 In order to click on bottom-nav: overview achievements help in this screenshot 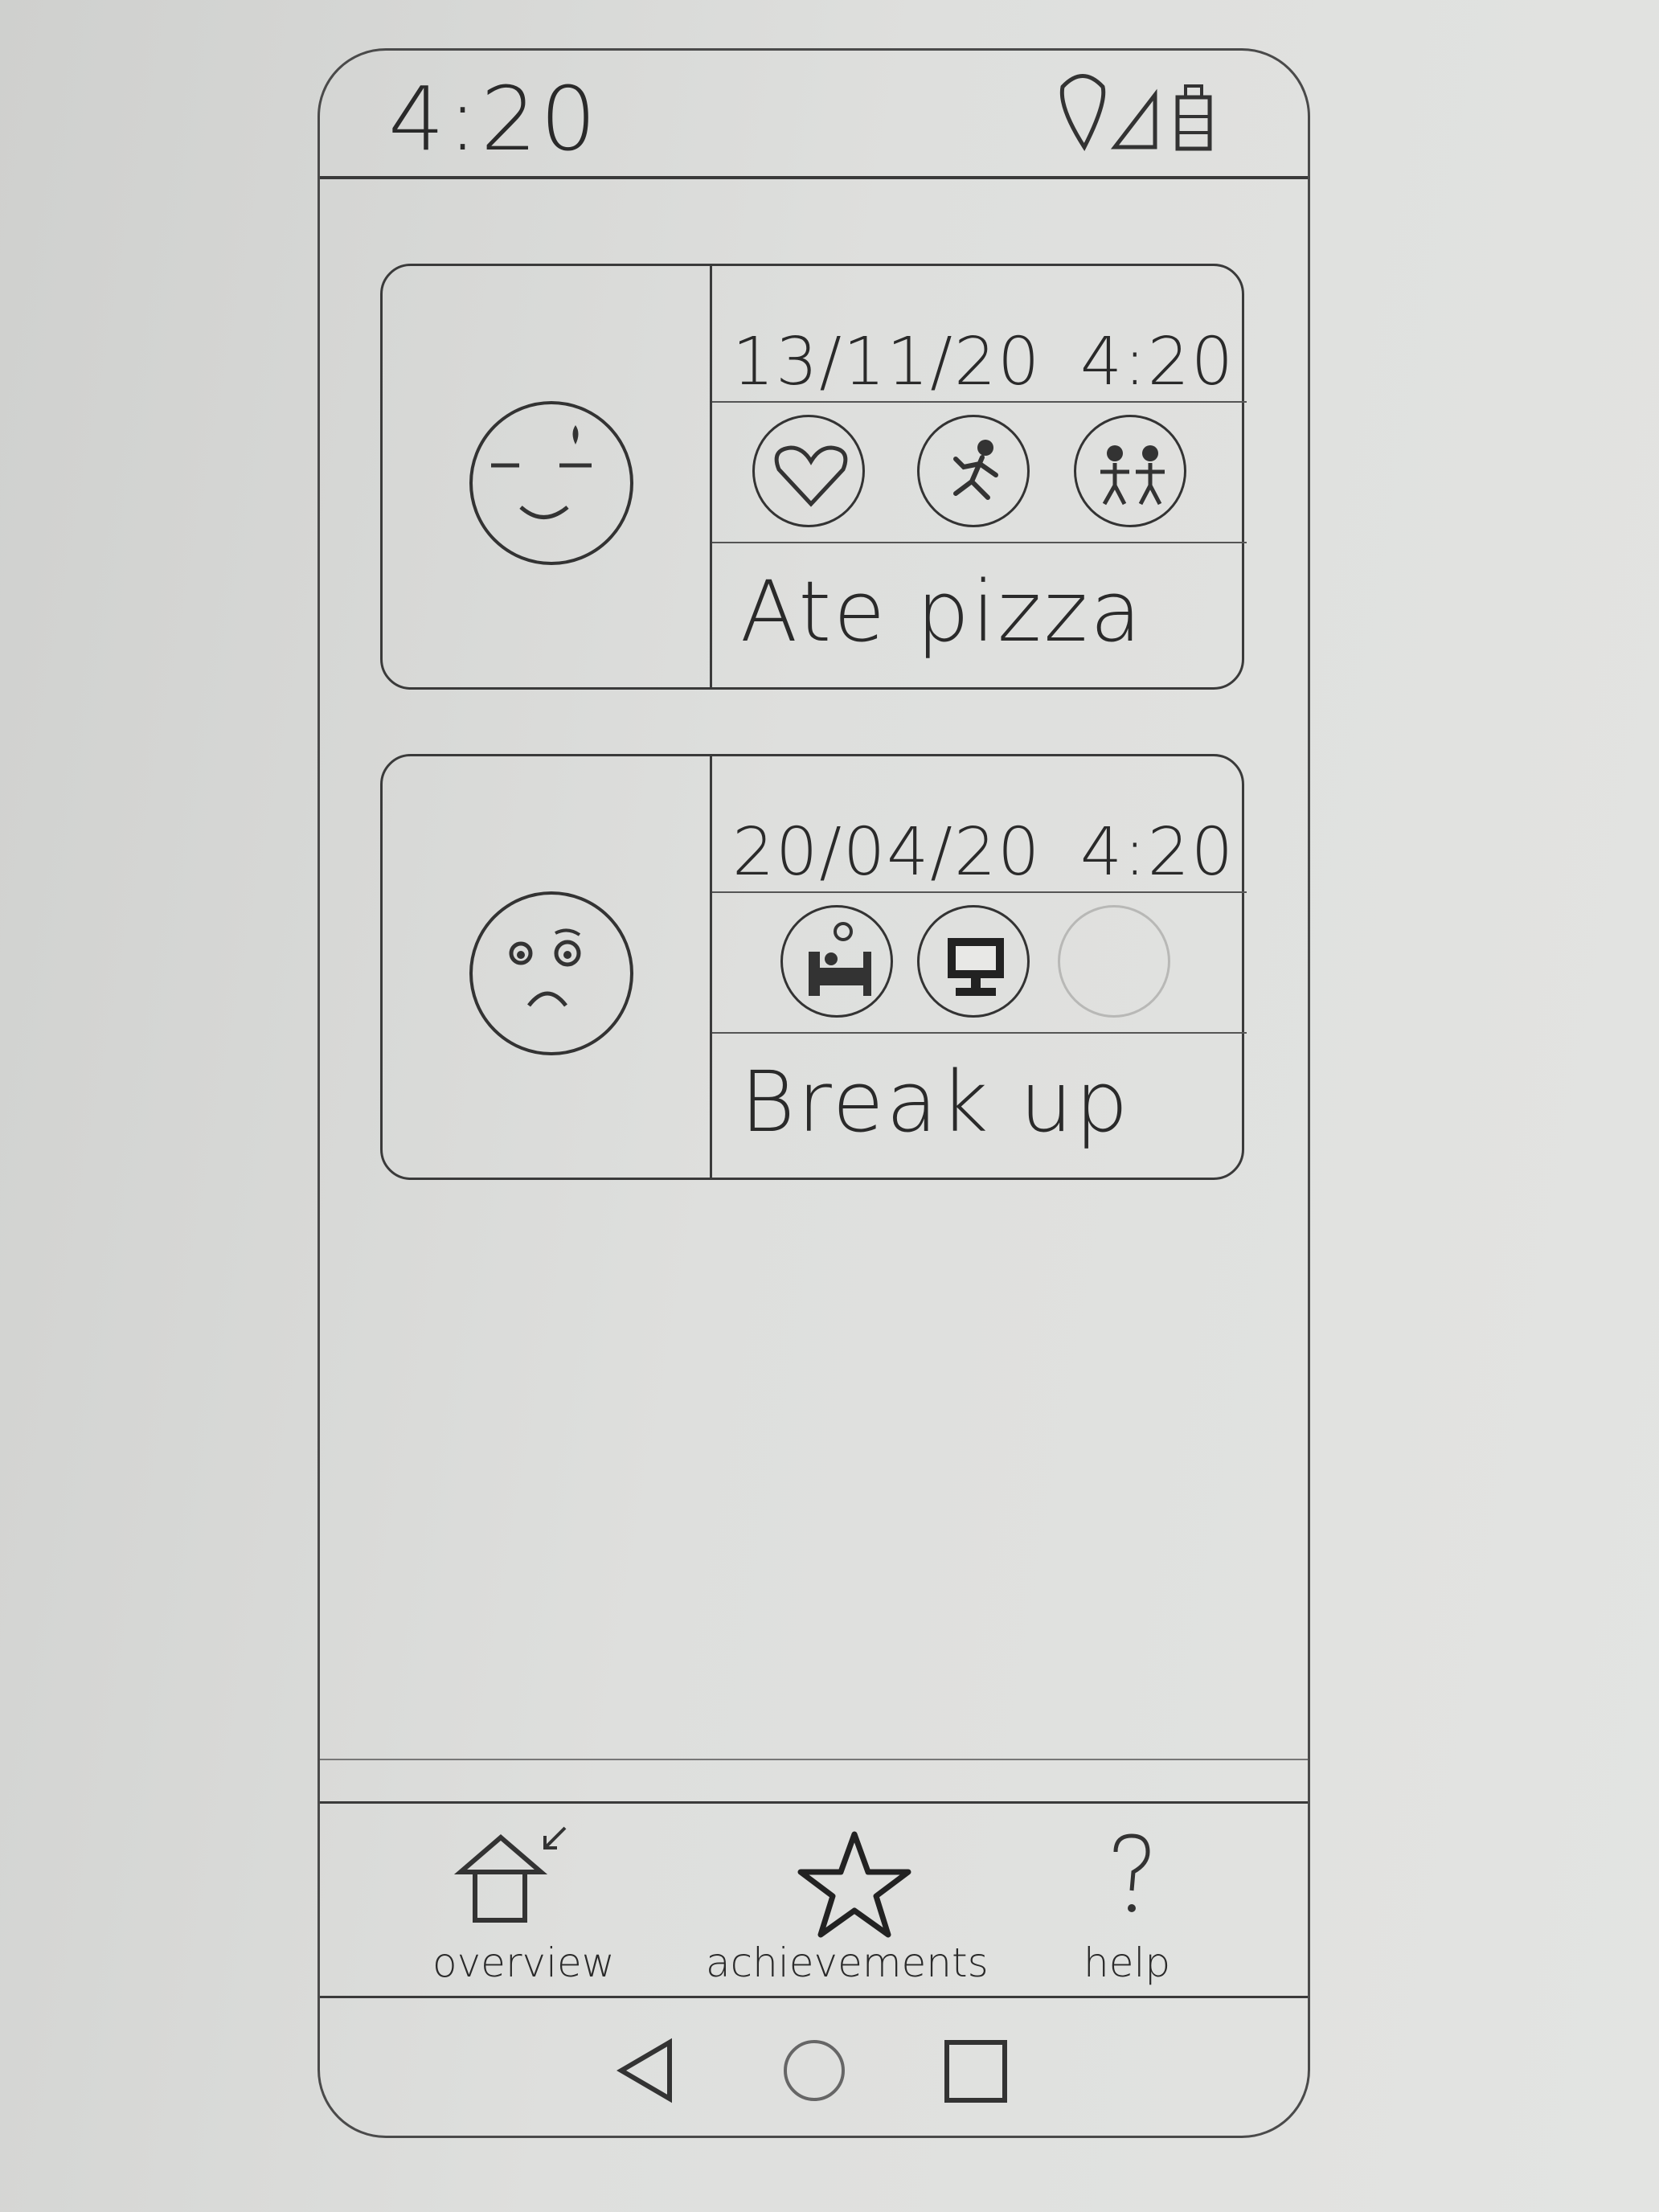, I will do `click(814, 1899)`.